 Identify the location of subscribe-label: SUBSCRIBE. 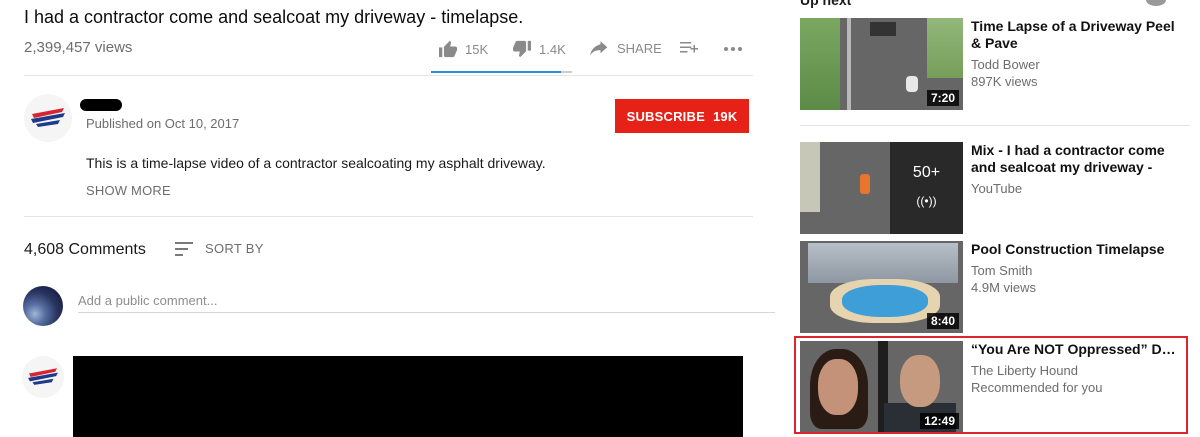
(665, 116).